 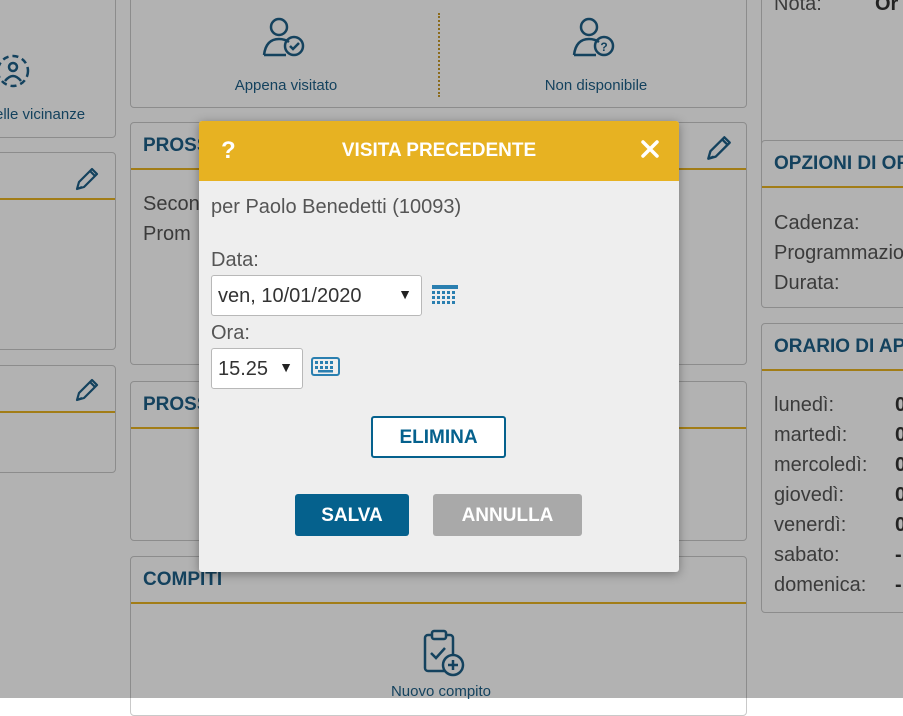 What do you see at coordinates (243, 369) in the screenshot?
I see `time-value: 15.25` at bounding box center [243, 369].